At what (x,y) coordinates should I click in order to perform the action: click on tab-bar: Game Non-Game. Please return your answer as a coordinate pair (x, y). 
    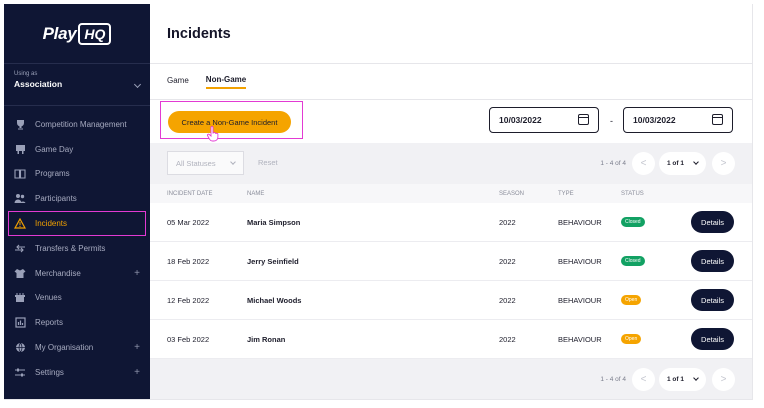
    Looking at the image, I should click on (451, 82).